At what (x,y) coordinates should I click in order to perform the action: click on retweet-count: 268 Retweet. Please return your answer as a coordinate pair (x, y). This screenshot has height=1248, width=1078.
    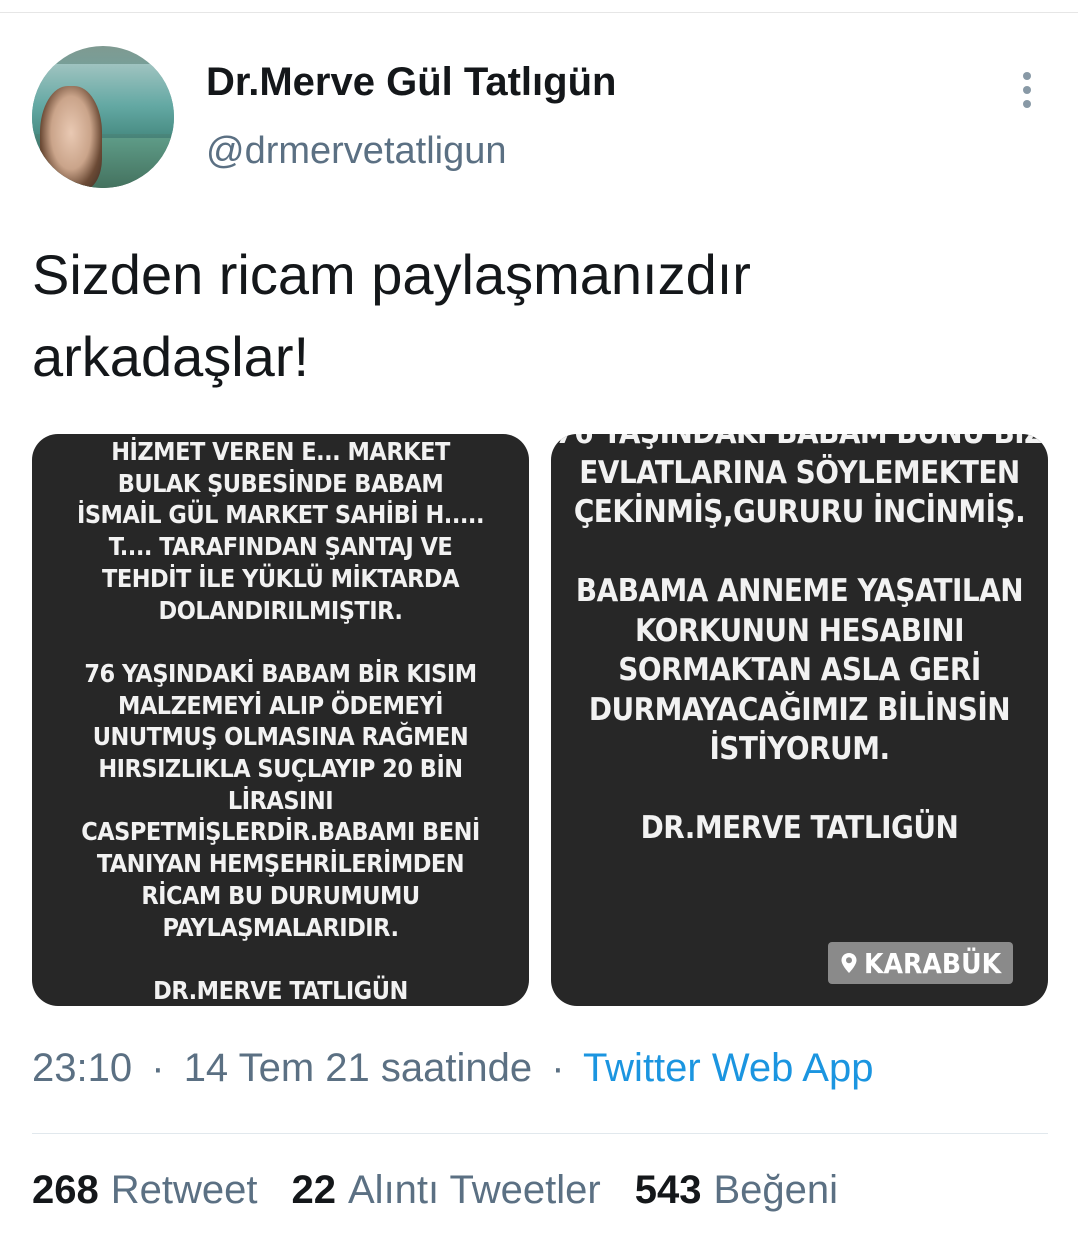
    Looking at the image, I should click on (145, 1190).